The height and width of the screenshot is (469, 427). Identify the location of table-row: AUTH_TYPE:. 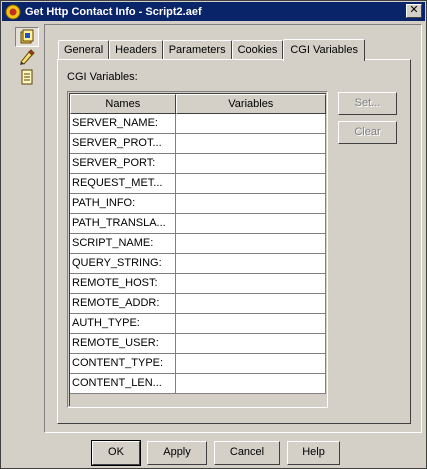
(198, 324).